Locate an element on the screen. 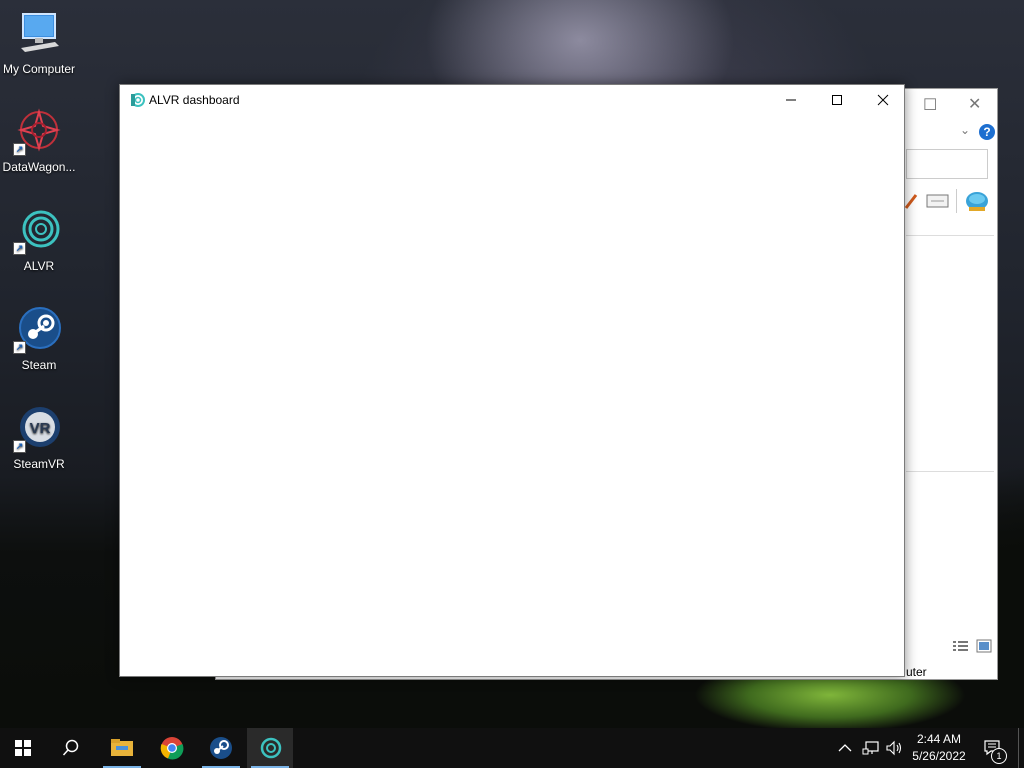 This screenshot has width=1024, height=768. maximize-icon: ☐ is located at coordinates (930, 105).